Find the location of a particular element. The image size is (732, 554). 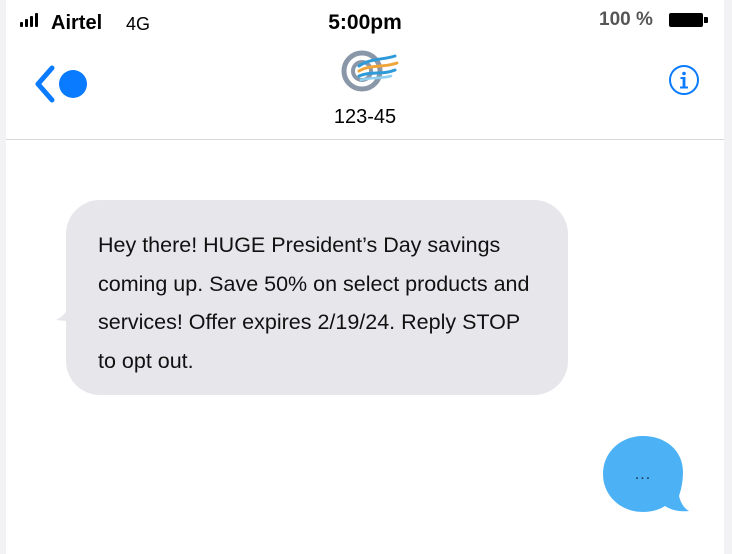

info-button is located at coordinates (684, 80).